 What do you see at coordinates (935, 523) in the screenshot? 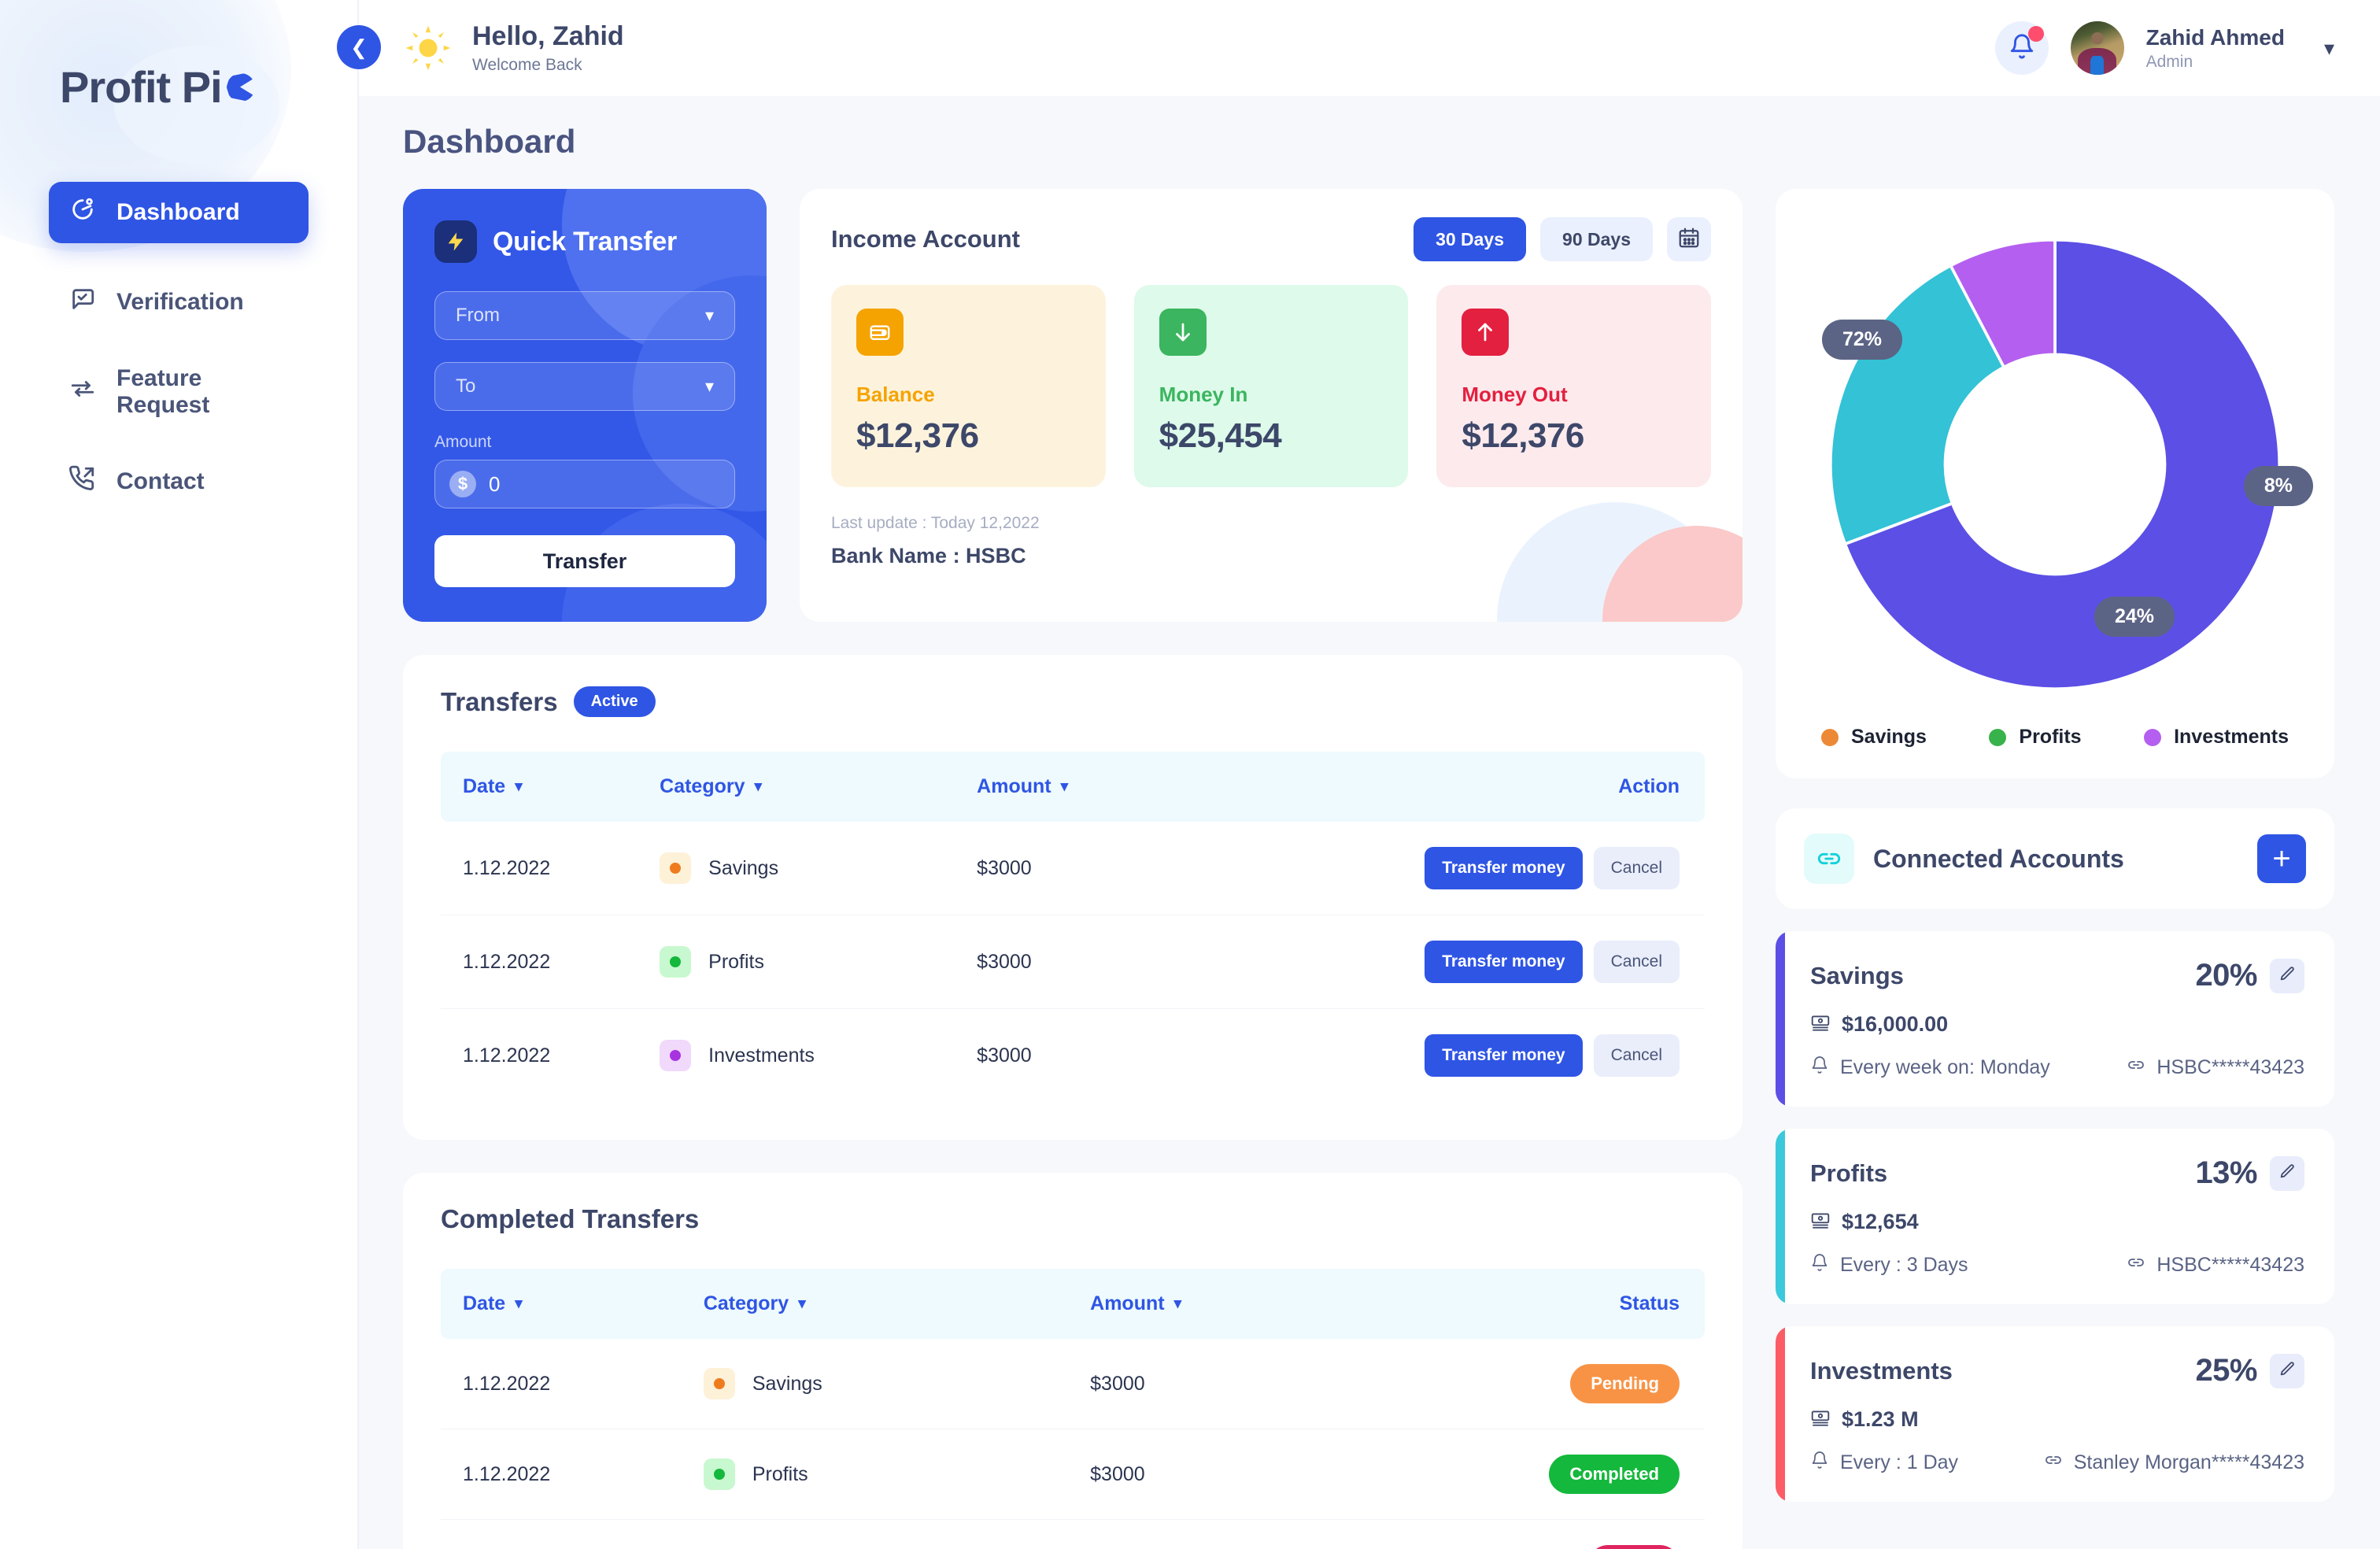
I see `last-update-text: Last update : Today 12,2022` at bounding box center [935, 523].